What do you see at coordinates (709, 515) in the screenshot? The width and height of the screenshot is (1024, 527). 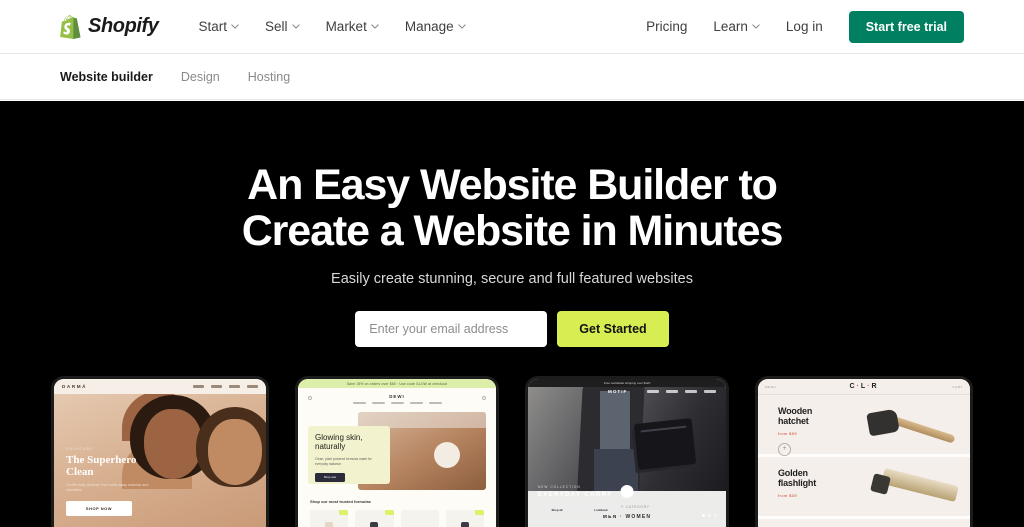 I see `card3-carousel-dots` at bounding box center [709, 515].